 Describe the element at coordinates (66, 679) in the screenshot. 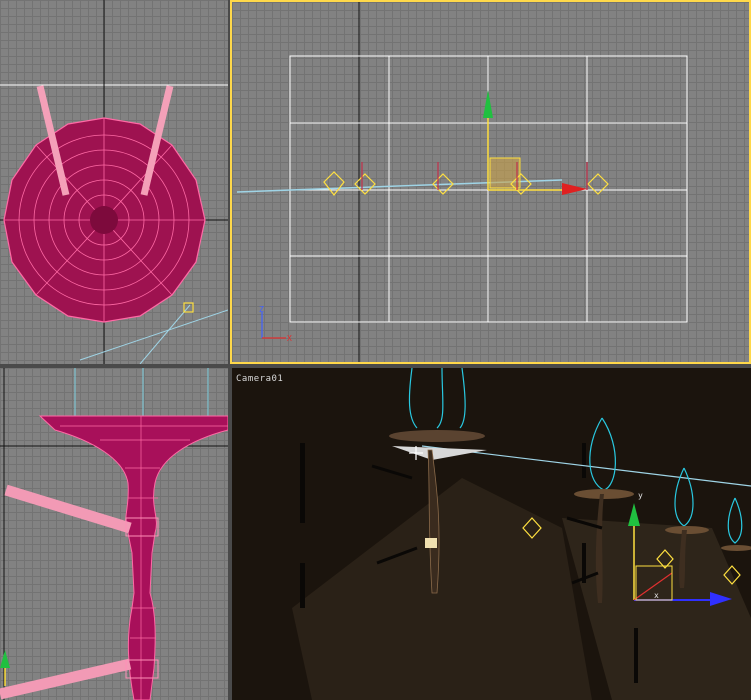

I see `support-rod-lower` at that location.